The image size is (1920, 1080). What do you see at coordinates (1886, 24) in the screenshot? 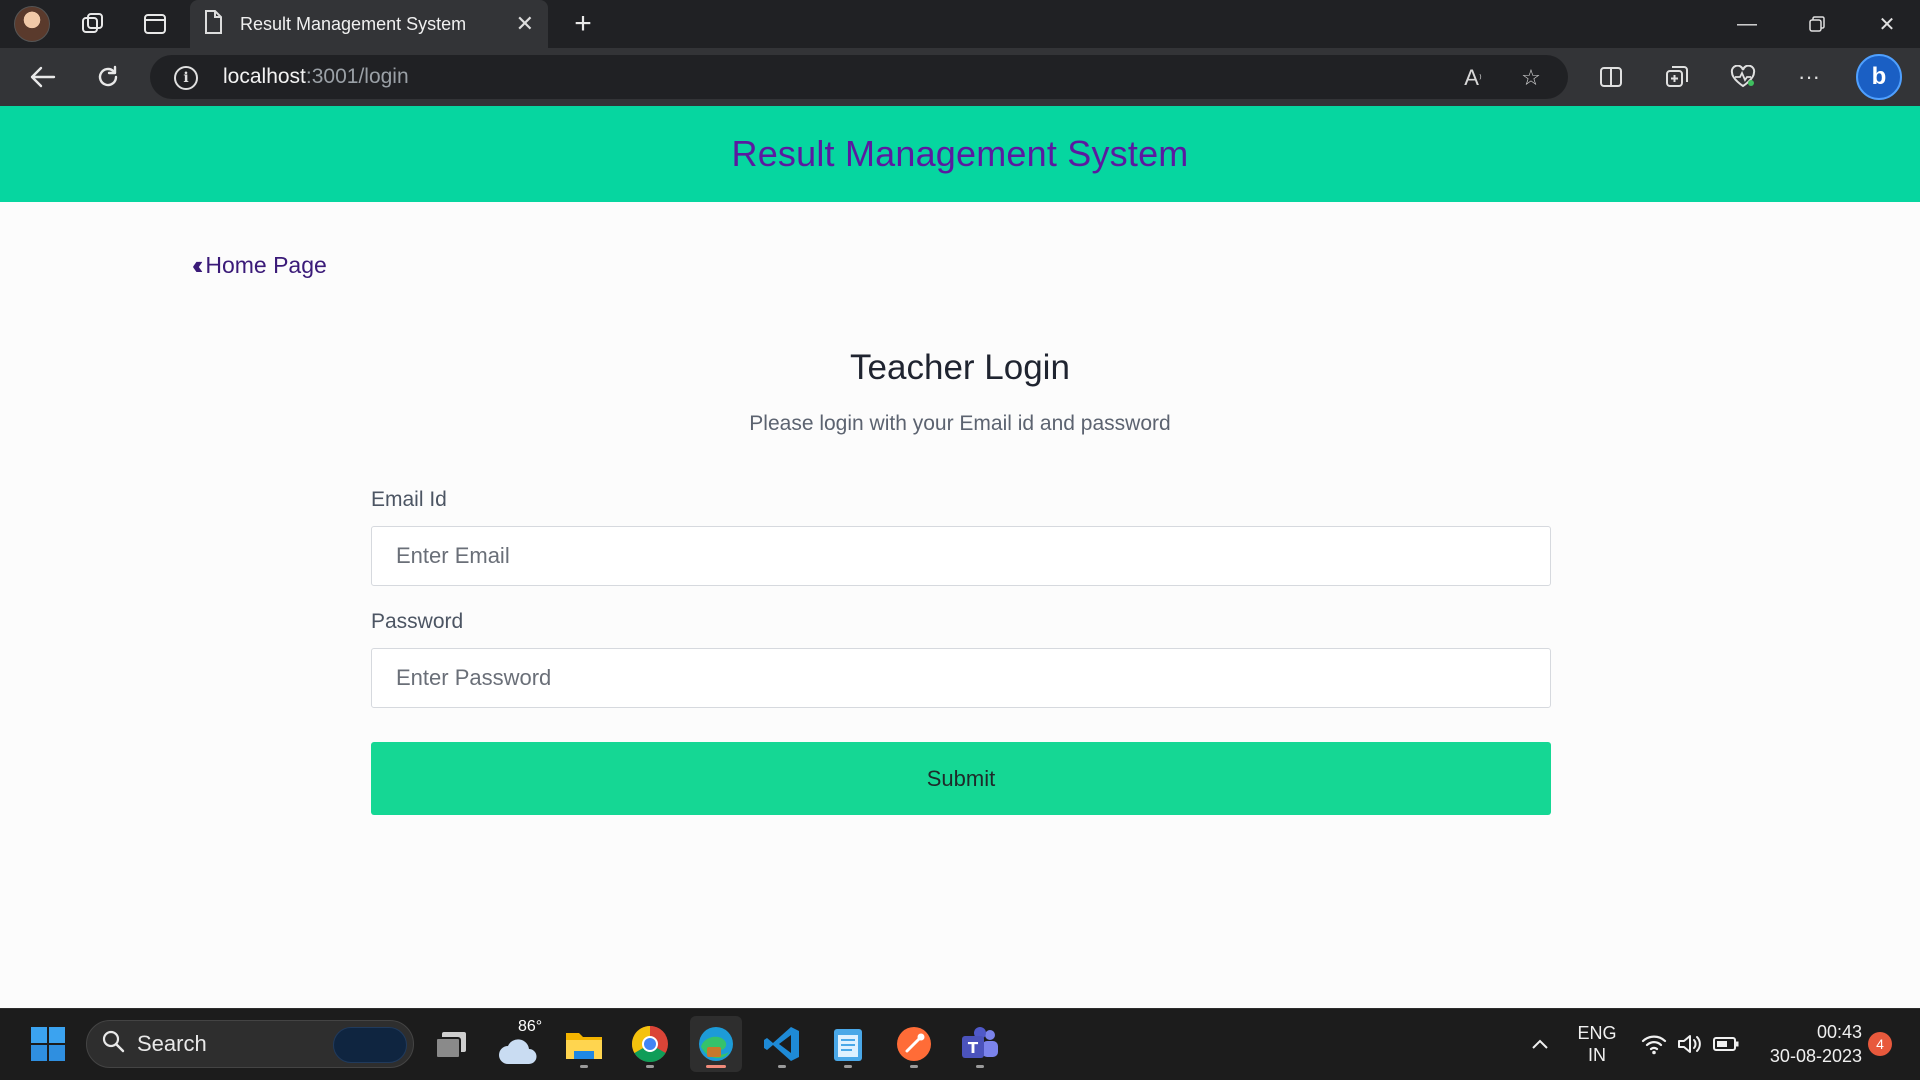
I see `close-window-icon: ✕` at bounding box center [1886, 24].